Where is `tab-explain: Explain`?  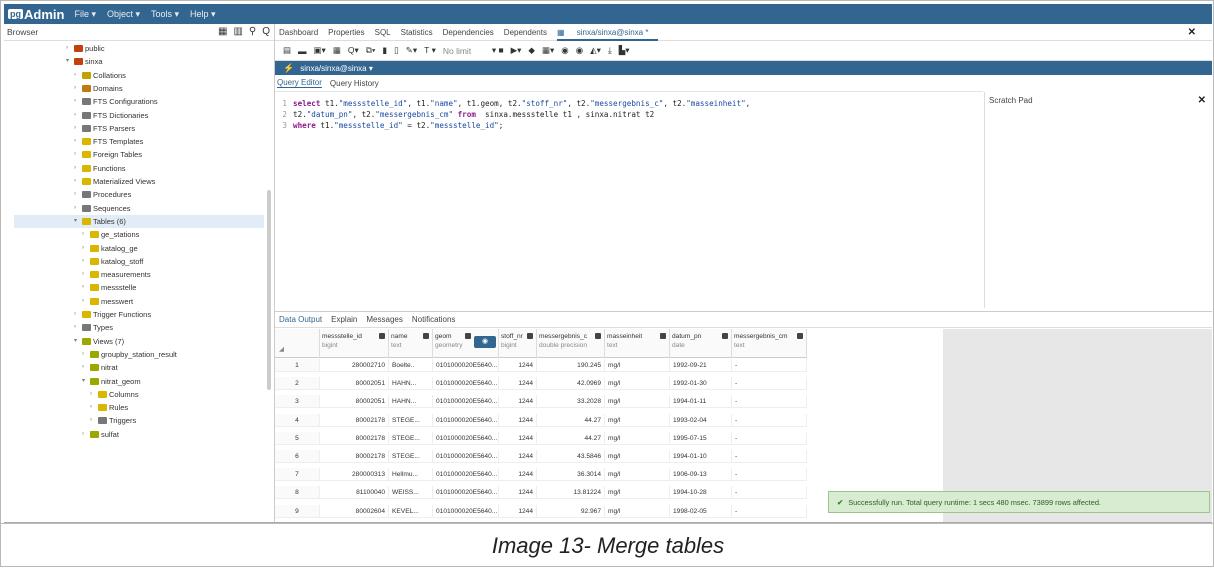 tab-explain: Explain is located at coordinates (344, 319).